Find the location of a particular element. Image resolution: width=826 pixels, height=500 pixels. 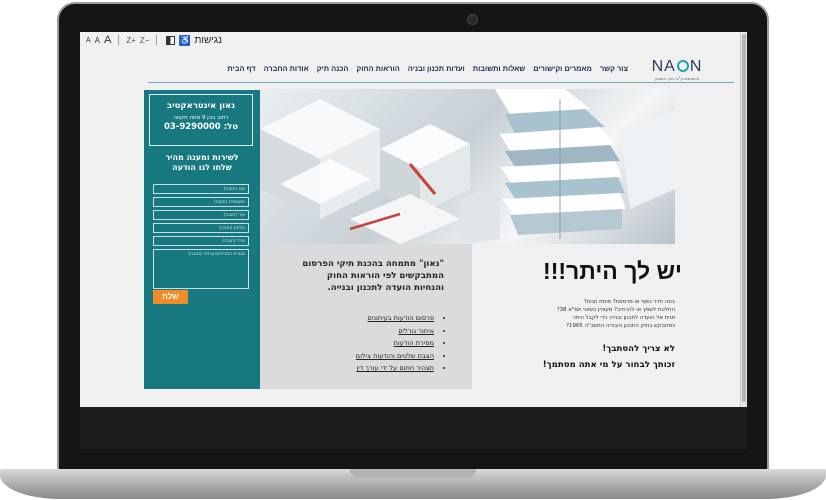

contact-form-title: לשירות ומענה מהיר שלחו לנו הודעה is located at coordinates (202, 163).